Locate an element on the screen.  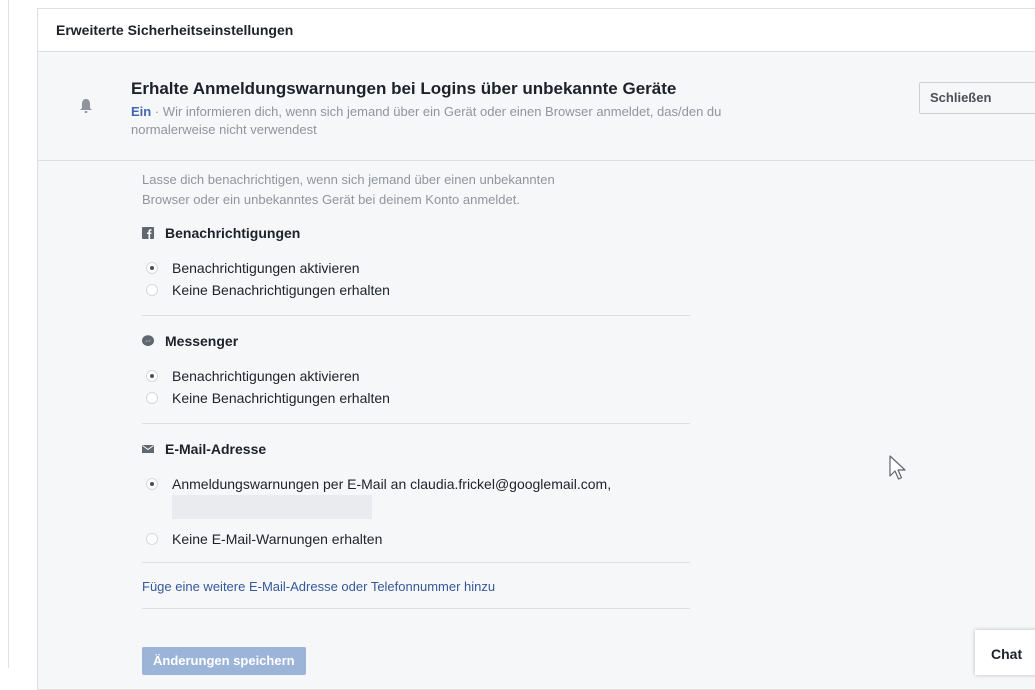
messenger-icon is located at coordinates (148, 340).